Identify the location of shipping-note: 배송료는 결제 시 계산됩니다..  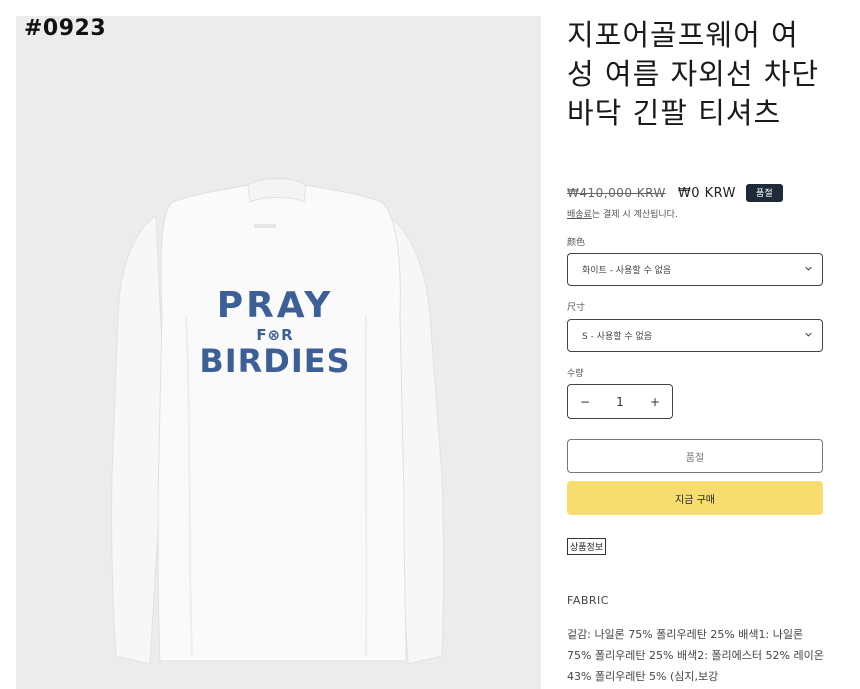
(622, 213).